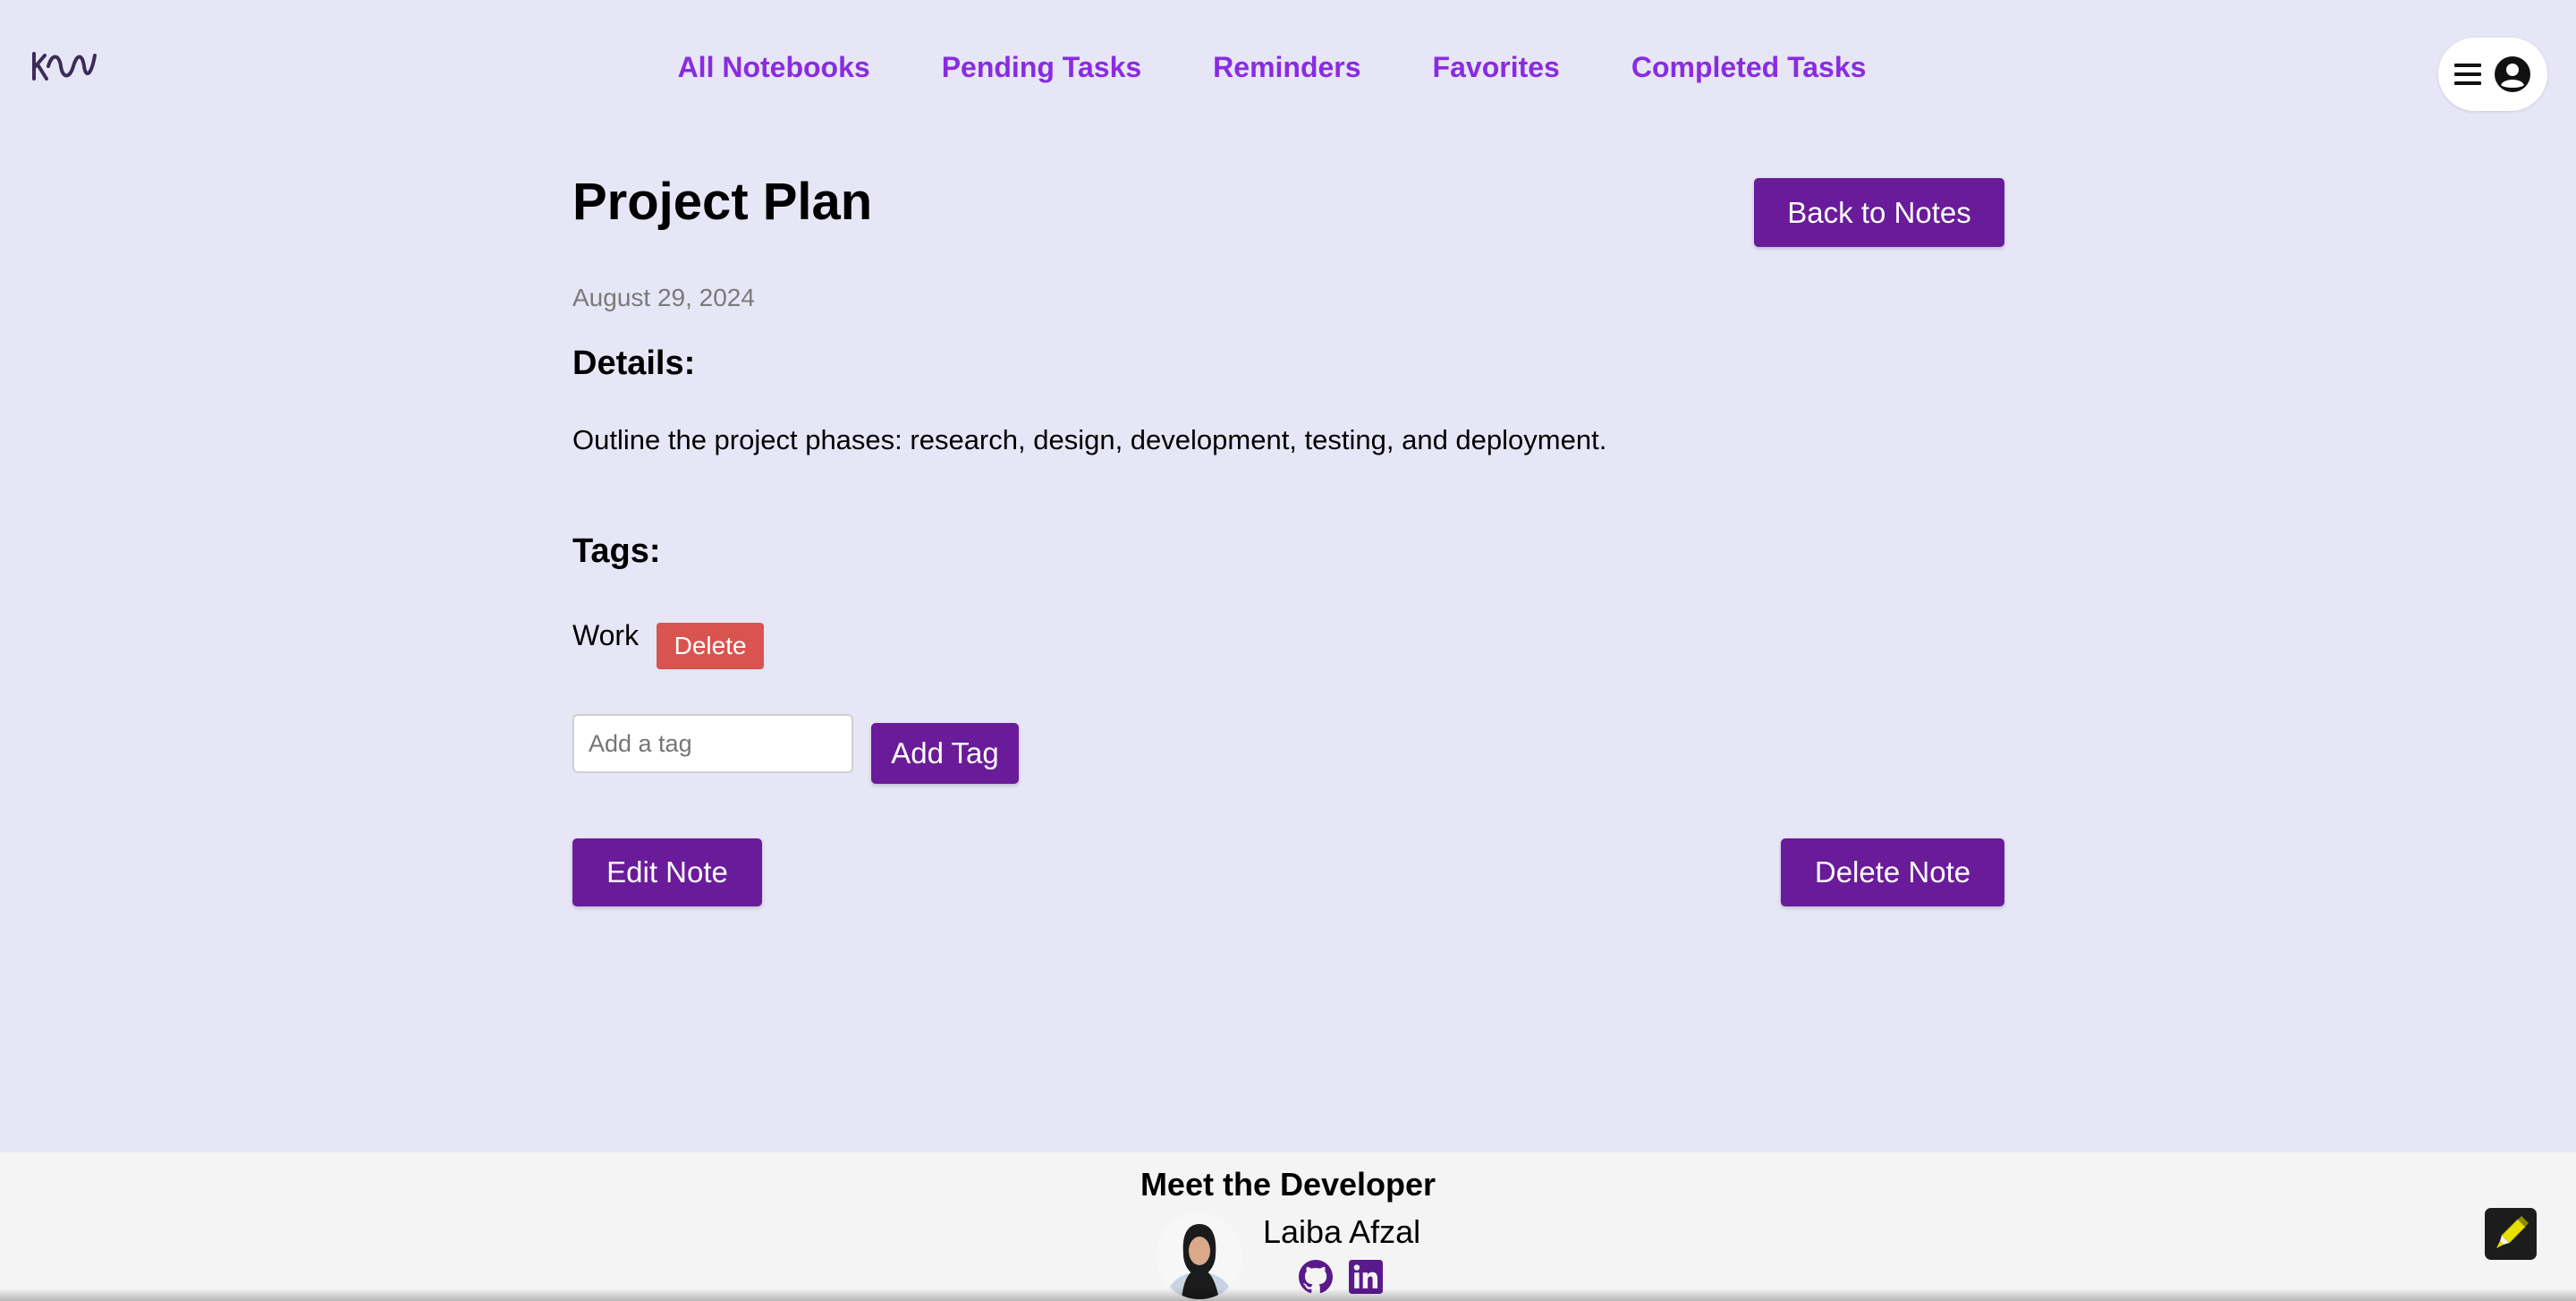 The width and height of the screenshot is (2576, 1301). Describe the element at coordinates (2492, 74) in the screenshot. I see `user-menu-button` at that location.